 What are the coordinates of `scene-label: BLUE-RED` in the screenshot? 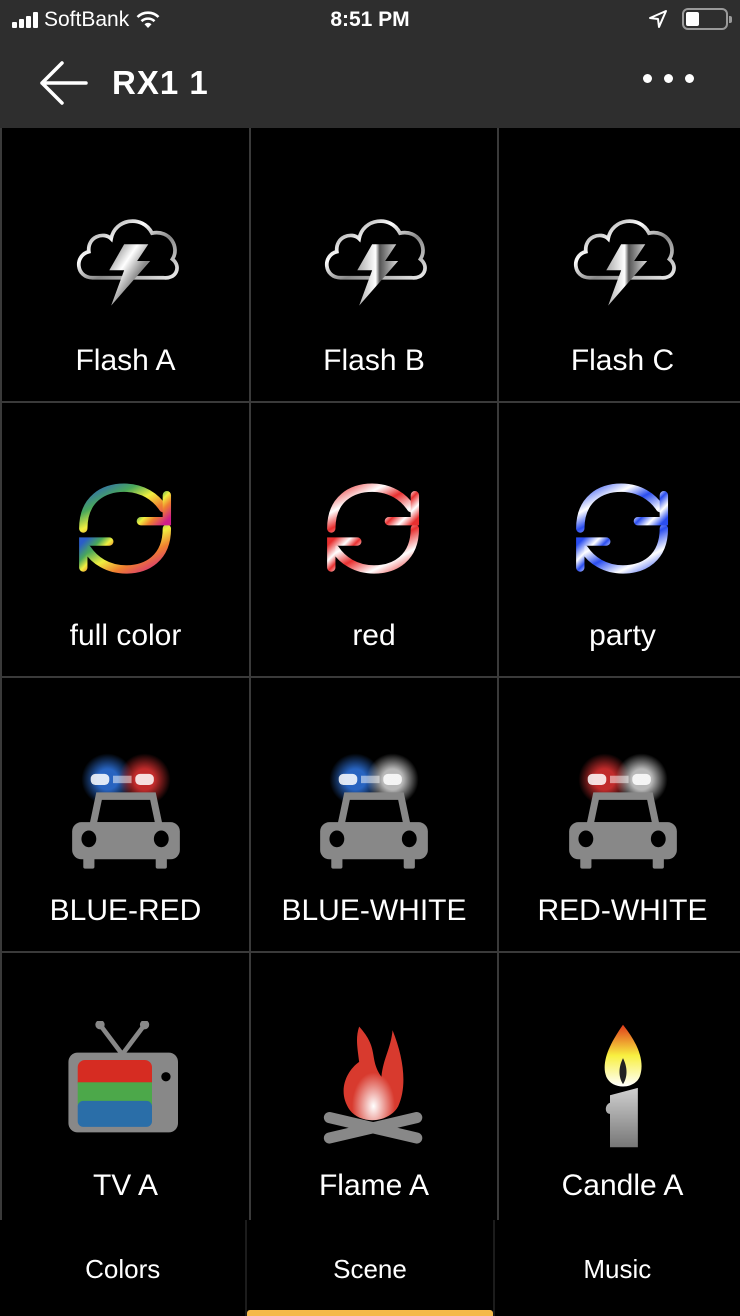 It's located at (125, 910).